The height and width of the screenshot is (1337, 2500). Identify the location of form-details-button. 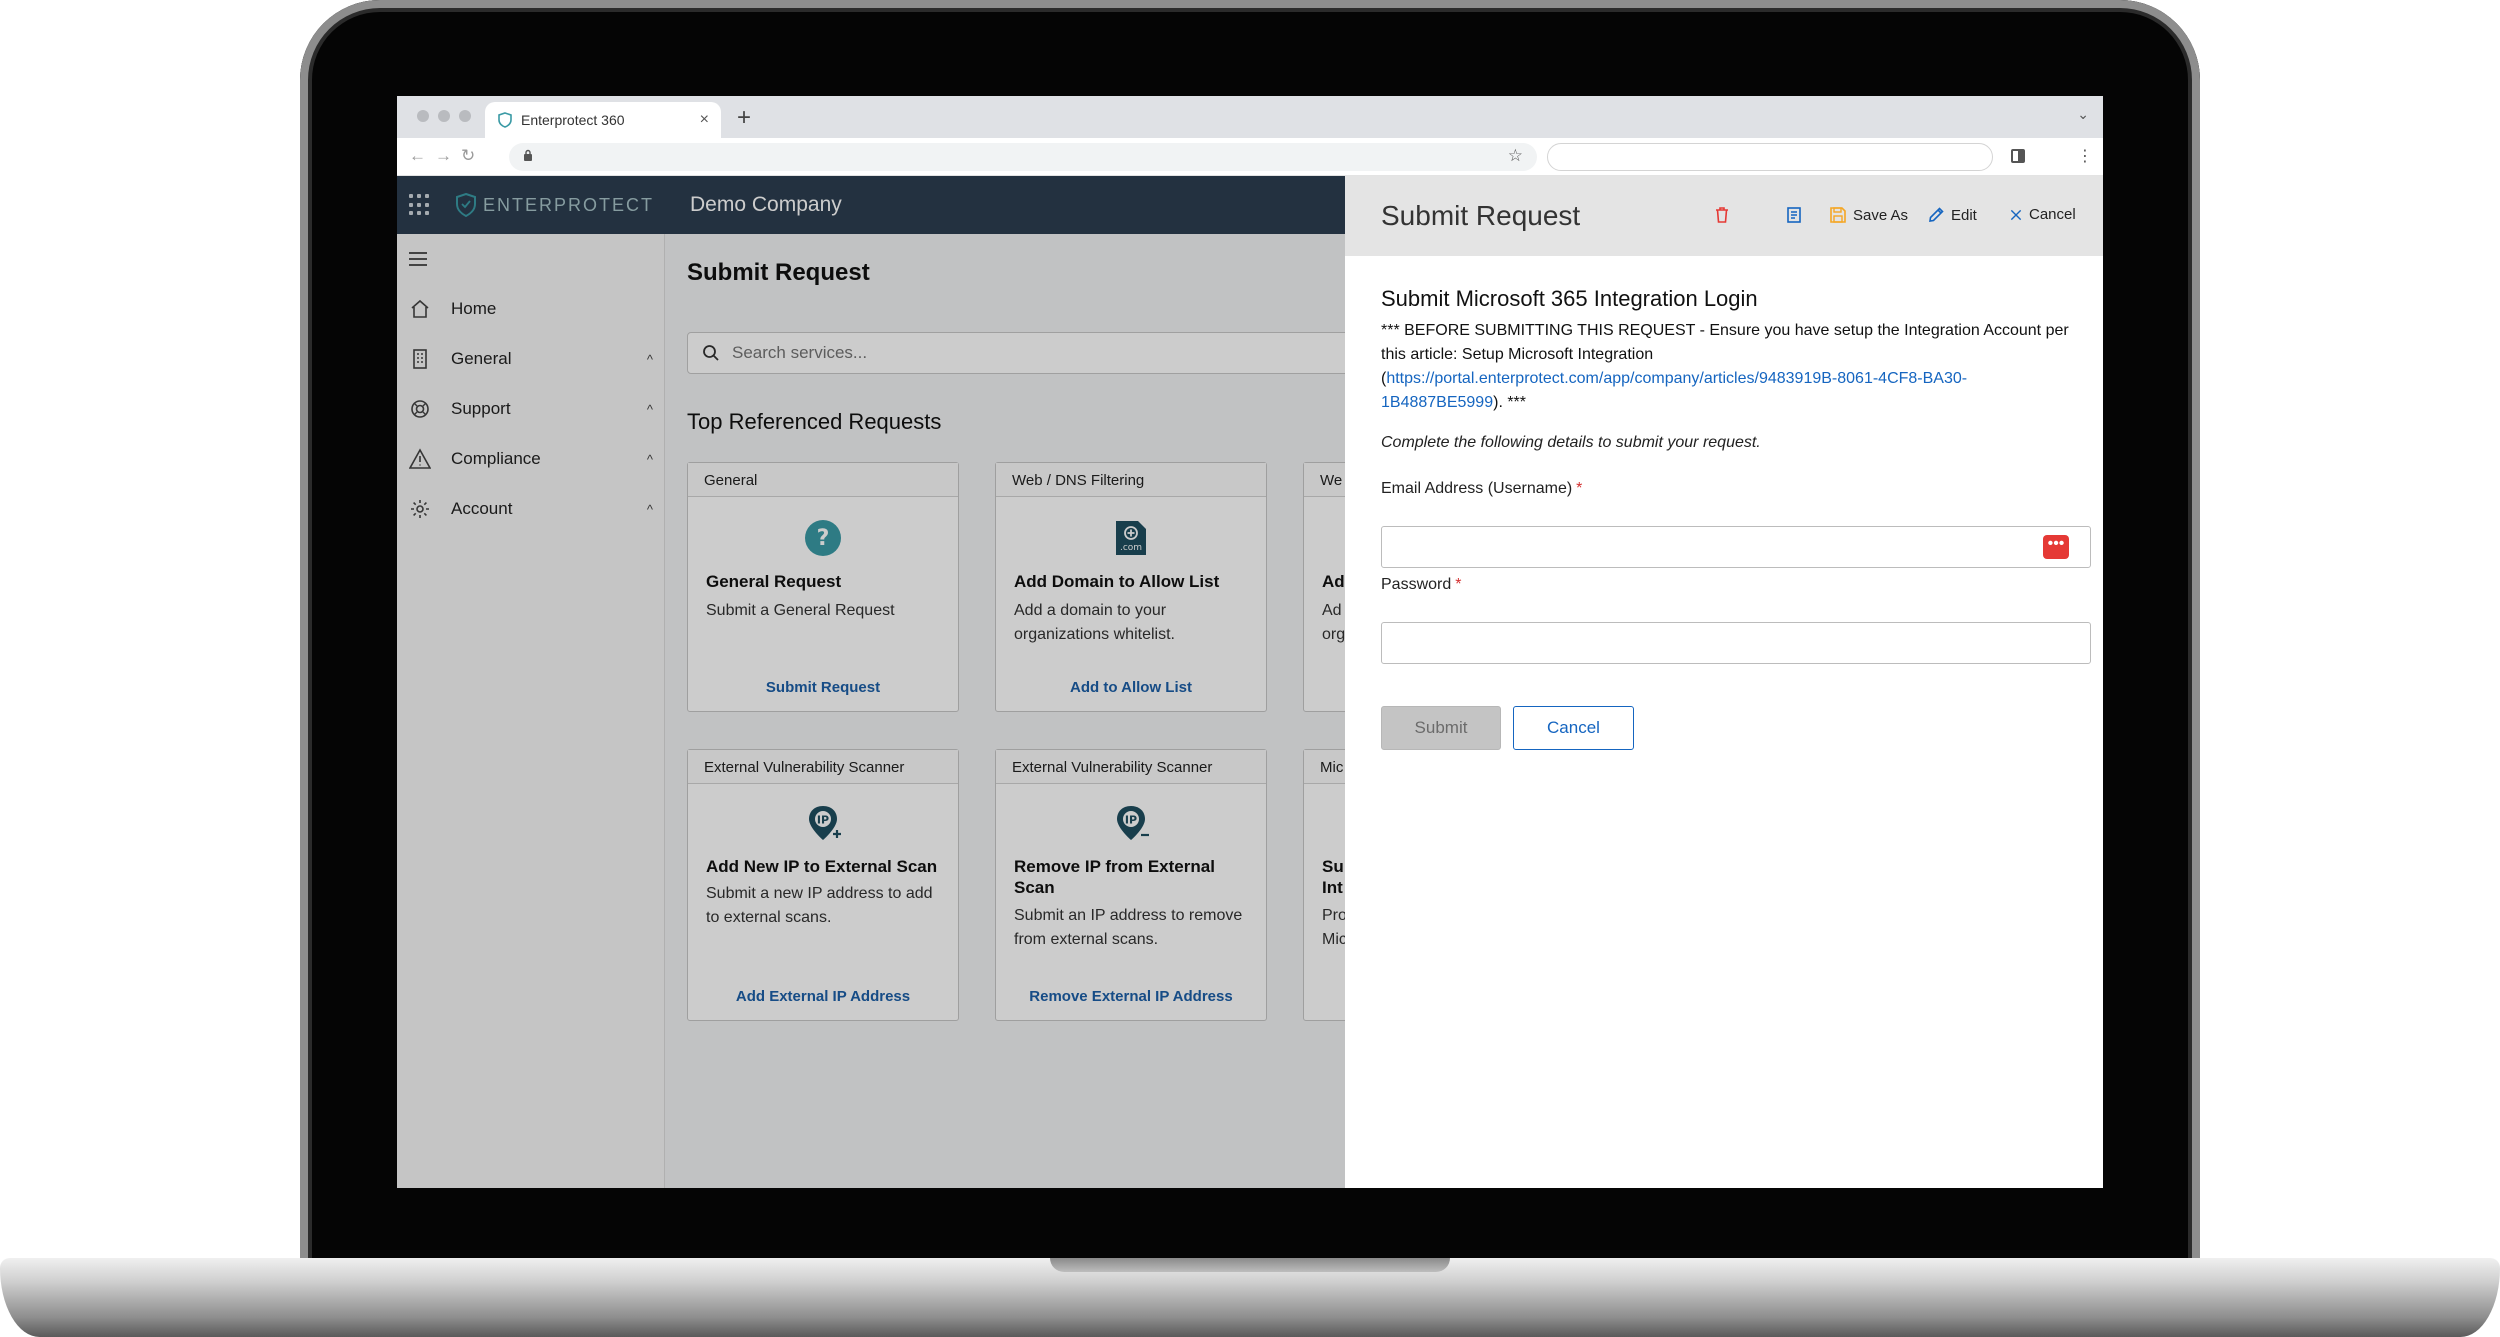
(1794, 215).